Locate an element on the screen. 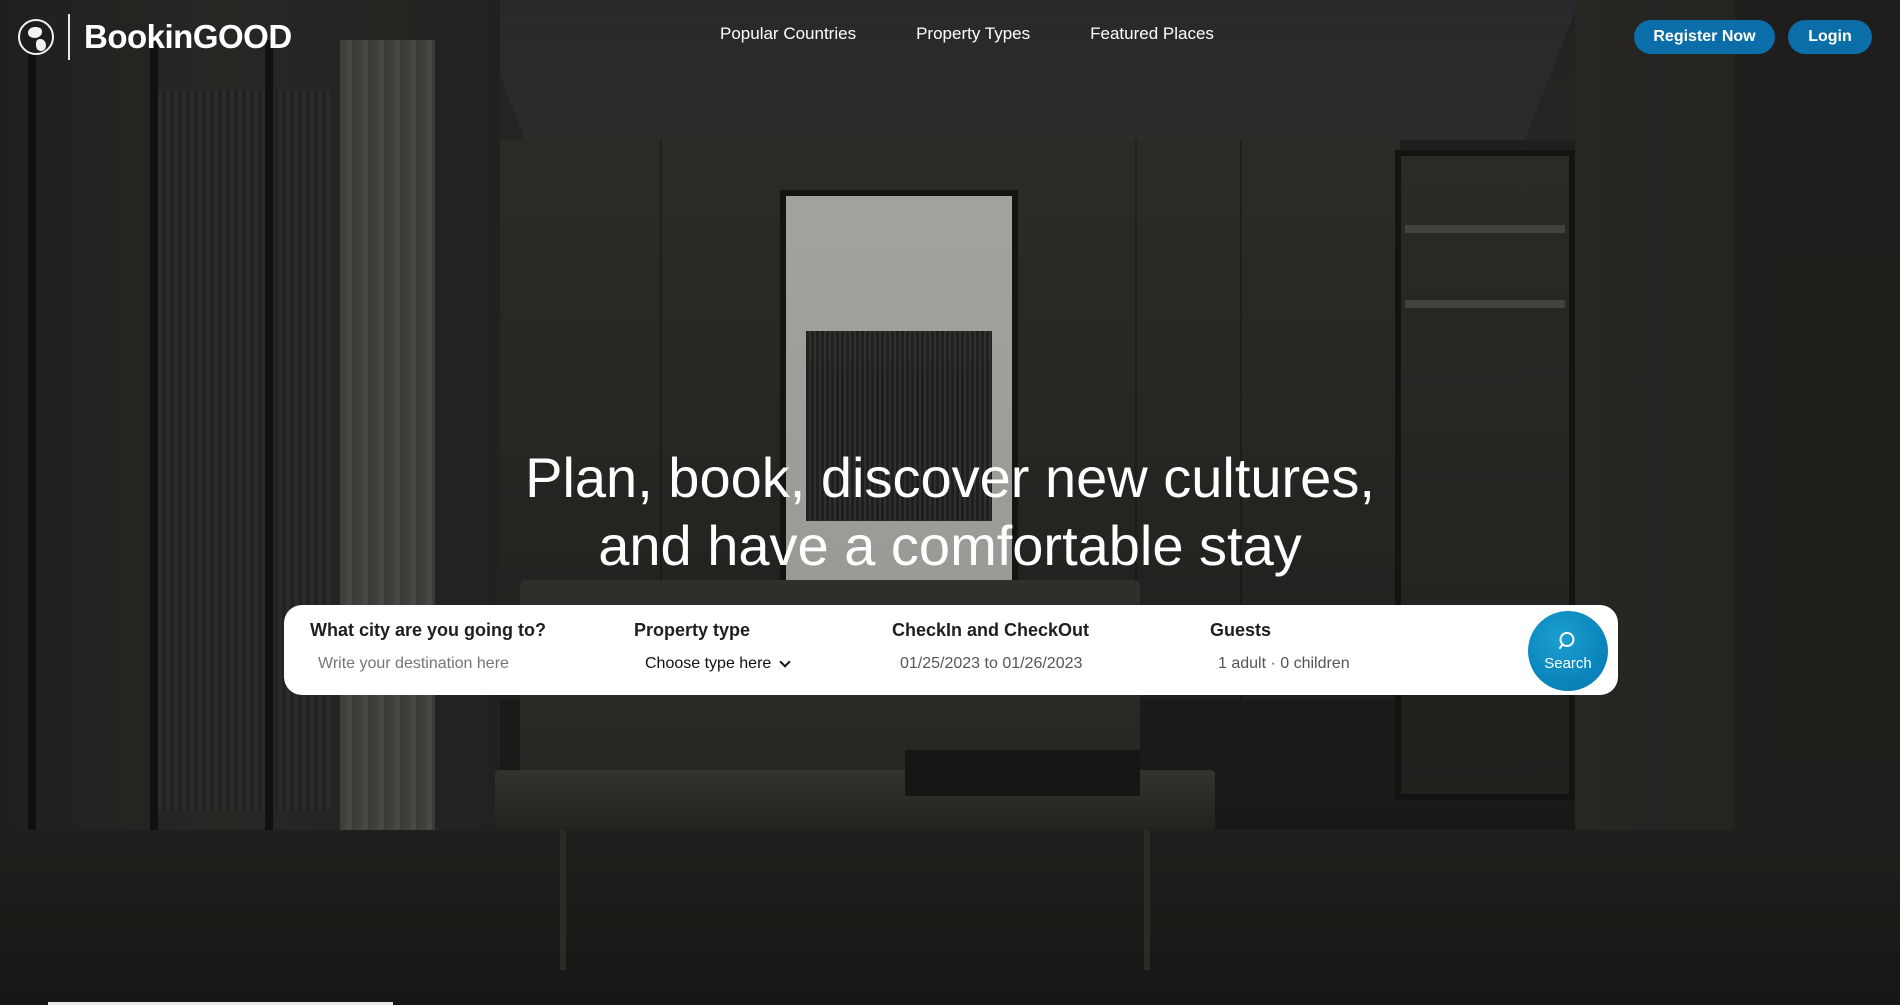  guests-label: Guests is located at coordinates (1241, 630).